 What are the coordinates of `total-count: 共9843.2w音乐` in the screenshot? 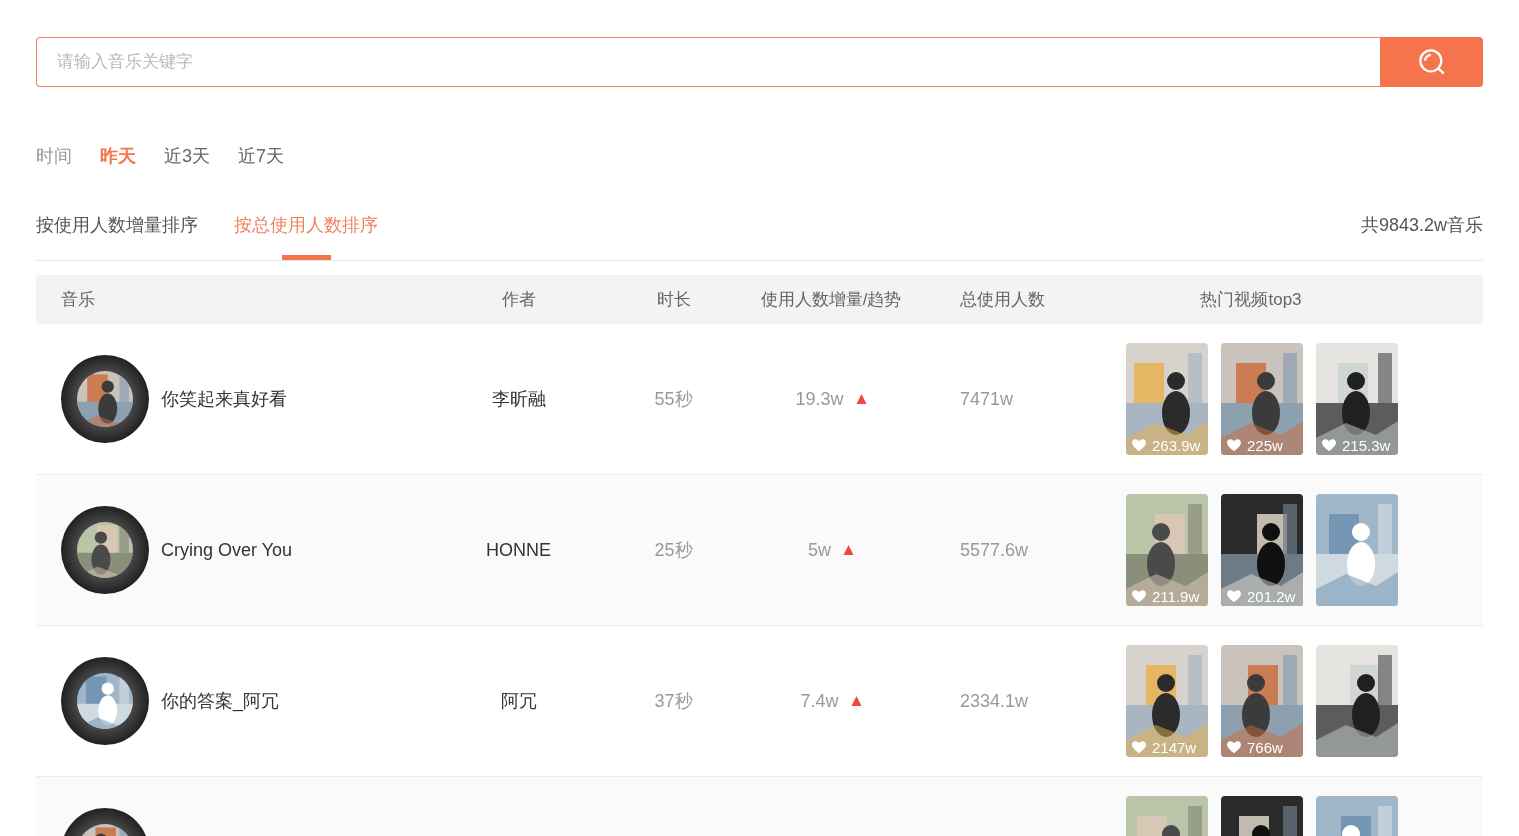 It's located at (1421, 225).